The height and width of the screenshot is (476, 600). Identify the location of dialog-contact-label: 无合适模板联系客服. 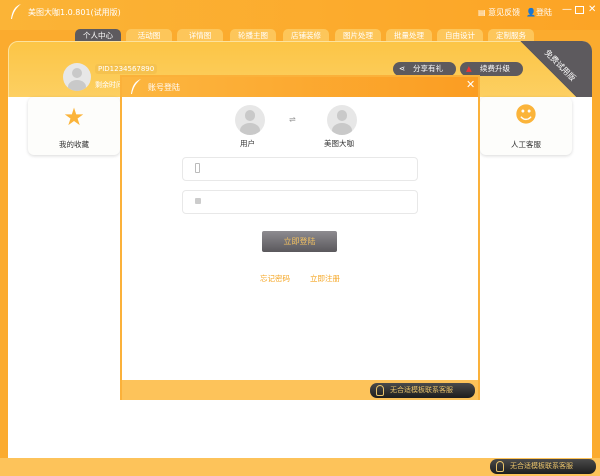
(421, 390).